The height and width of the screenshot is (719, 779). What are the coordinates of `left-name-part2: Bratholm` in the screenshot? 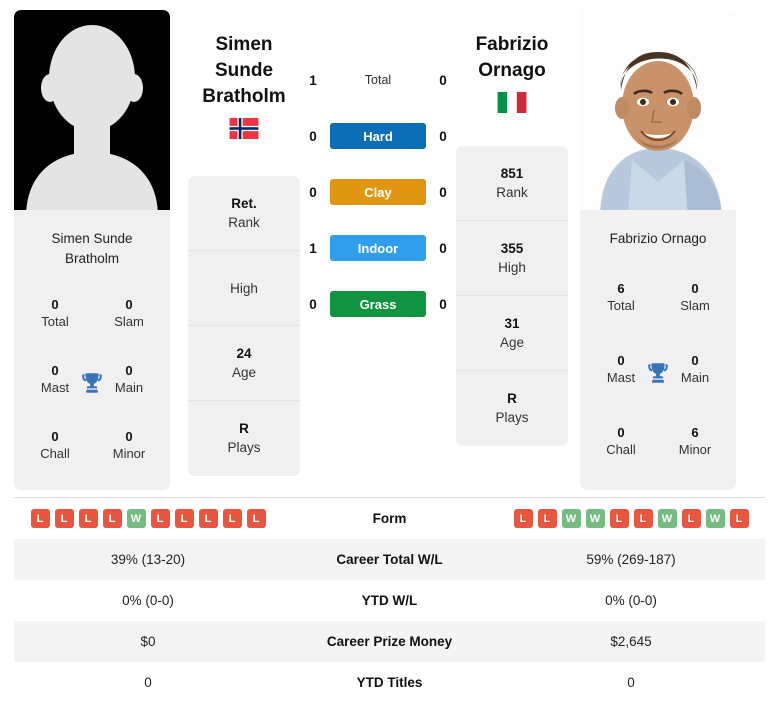 It's located at (92, 258).